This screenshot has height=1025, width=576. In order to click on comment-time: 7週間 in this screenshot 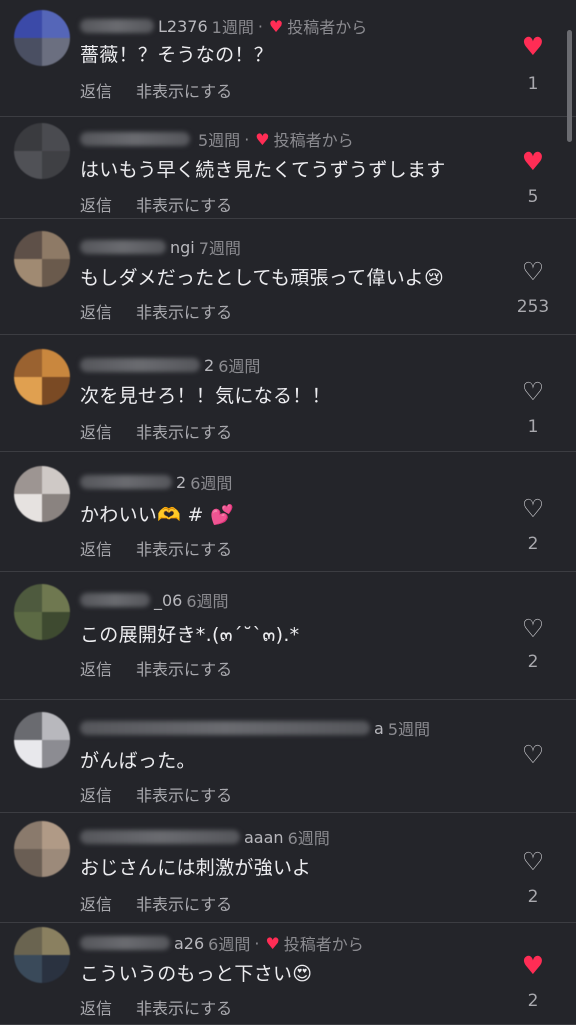, I will do `click(219, 248)`.